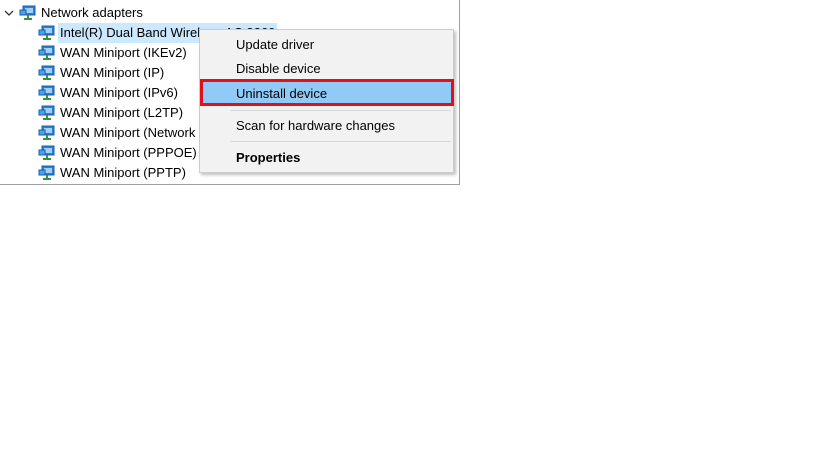 The height and width of the screenshot is (460, 819). I want to click on menu-item-properties: Properties, so click(326, 157).